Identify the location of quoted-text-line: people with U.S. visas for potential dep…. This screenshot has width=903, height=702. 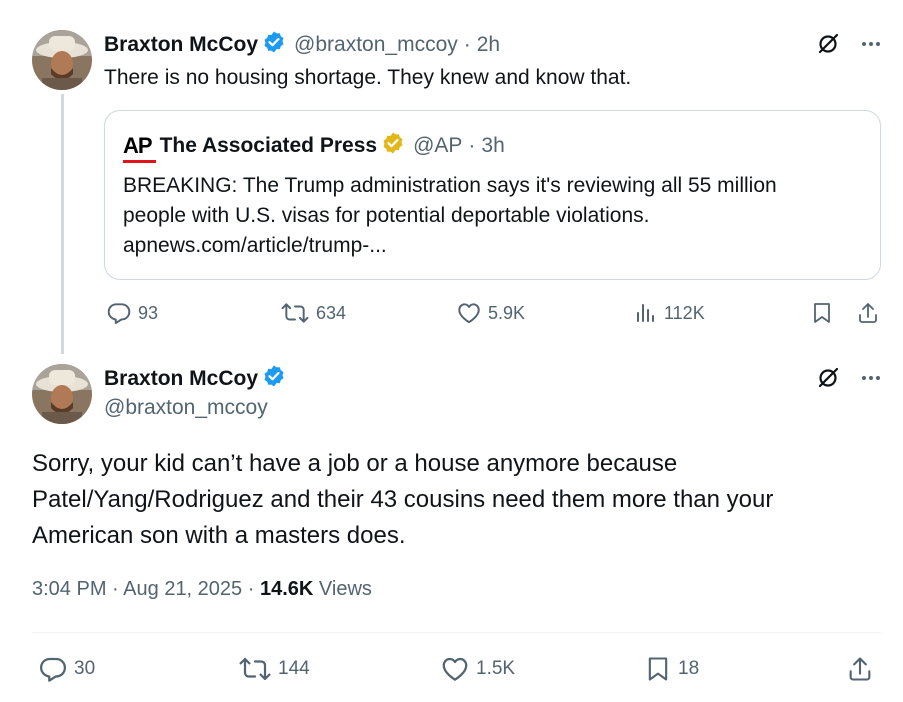
(386, 215).